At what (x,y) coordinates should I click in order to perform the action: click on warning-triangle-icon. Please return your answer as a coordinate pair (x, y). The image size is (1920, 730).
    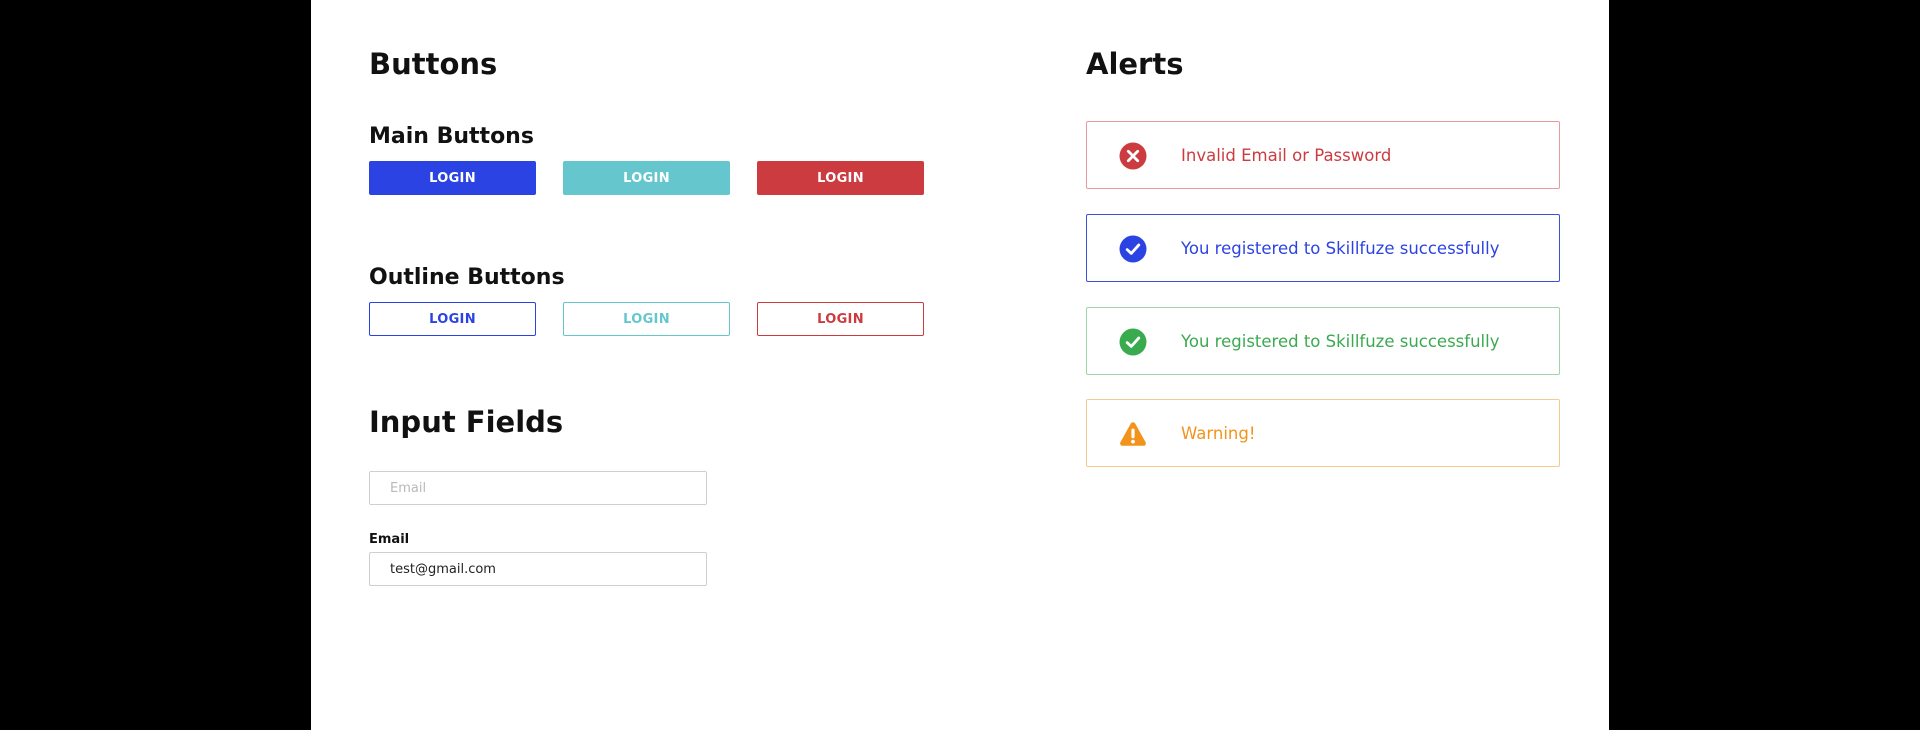
    Looking at the image, I should click on (1133, 434).